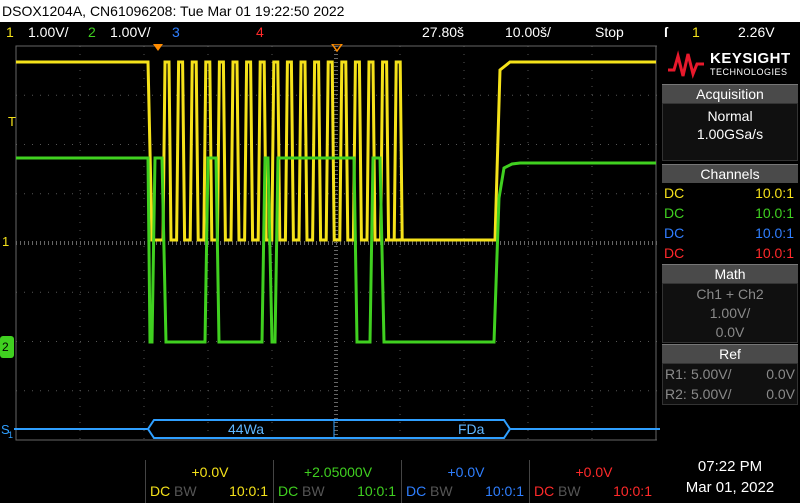 The image size is (800, 503). I want to click on channel-row-2: DC 10.0:1, so click(730, 213).